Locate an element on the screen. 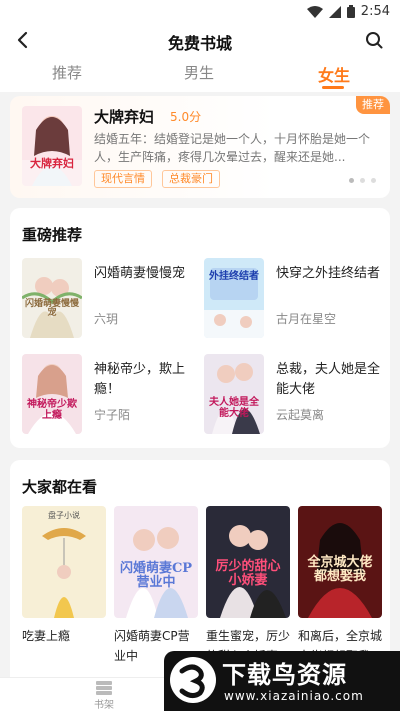 The height and width of the screenshot is (711, 400). book-title: 总裁，夫人她是全能大佬 is located at coordinates (328, 379).